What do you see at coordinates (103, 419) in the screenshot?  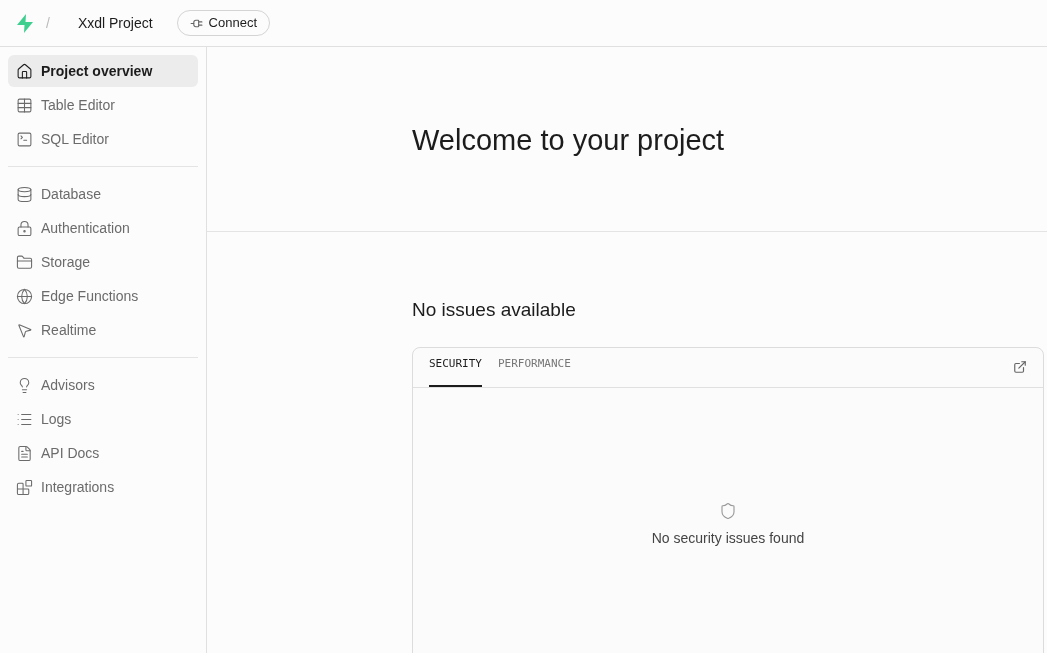 I see `sidebar-item: Logs` at bounding box center [103, 419].